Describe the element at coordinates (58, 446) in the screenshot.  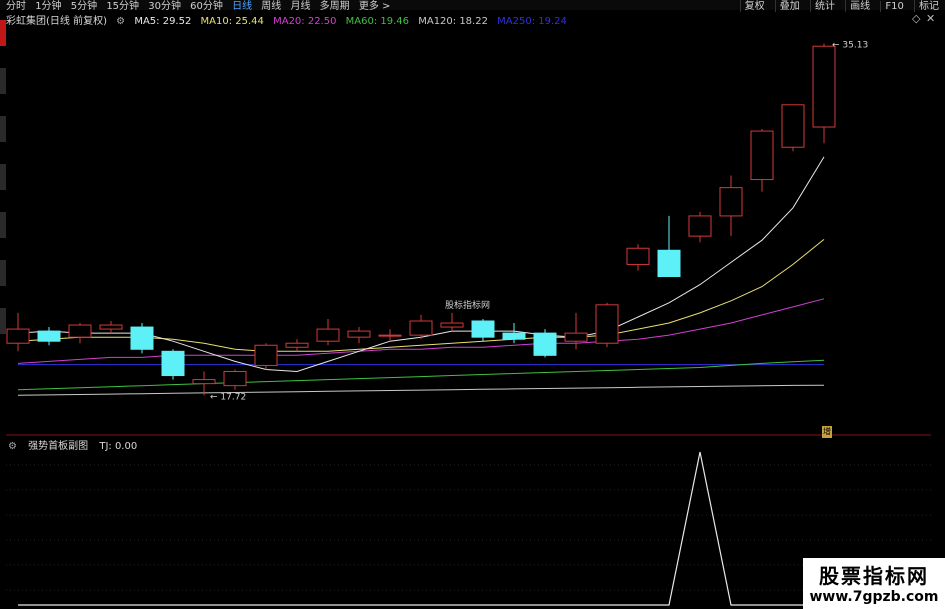
I see `sub-indicator-name: 强势首板副图` at that location.